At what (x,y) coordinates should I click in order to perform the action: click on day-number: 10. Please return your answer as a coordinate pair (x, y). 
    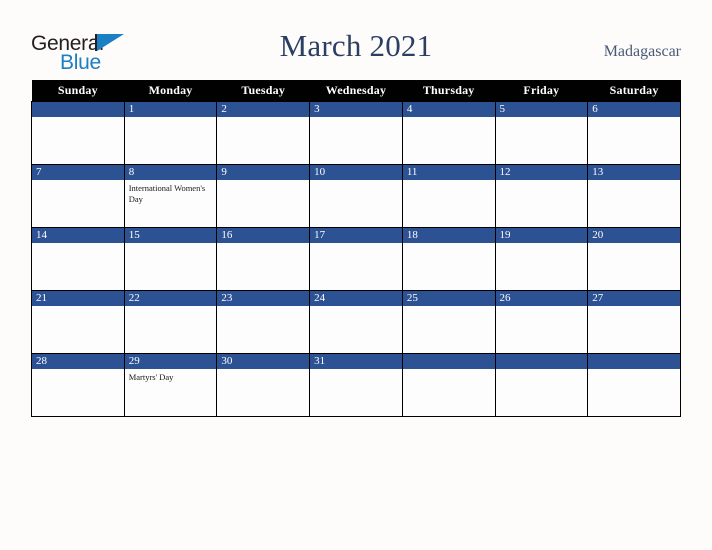
    Looking at the image, I should click on (356, 172).